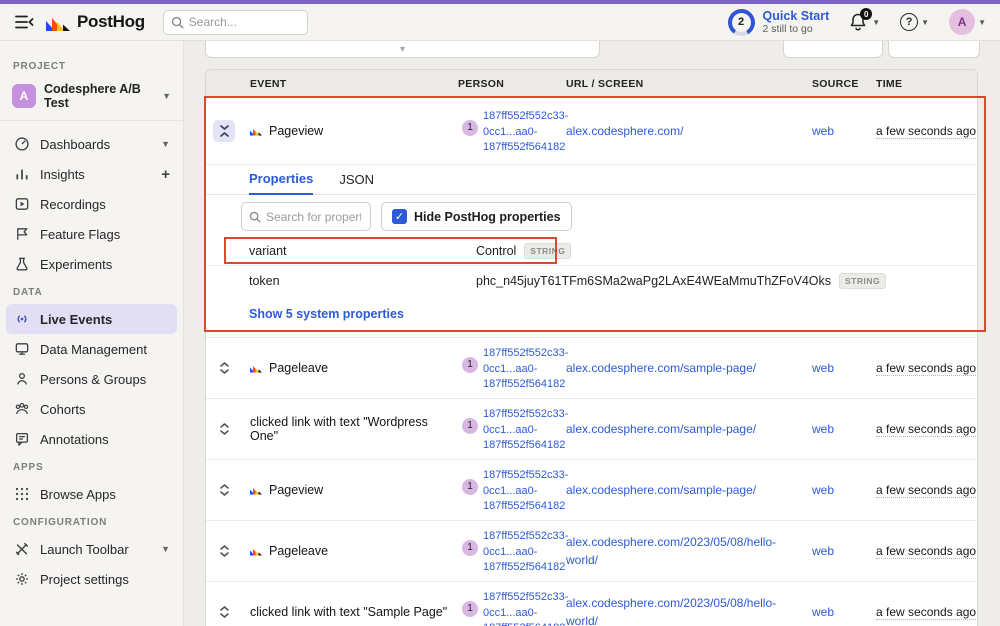  I want to click on sidebar-item-annotations: Annotations, so click(91, 439).